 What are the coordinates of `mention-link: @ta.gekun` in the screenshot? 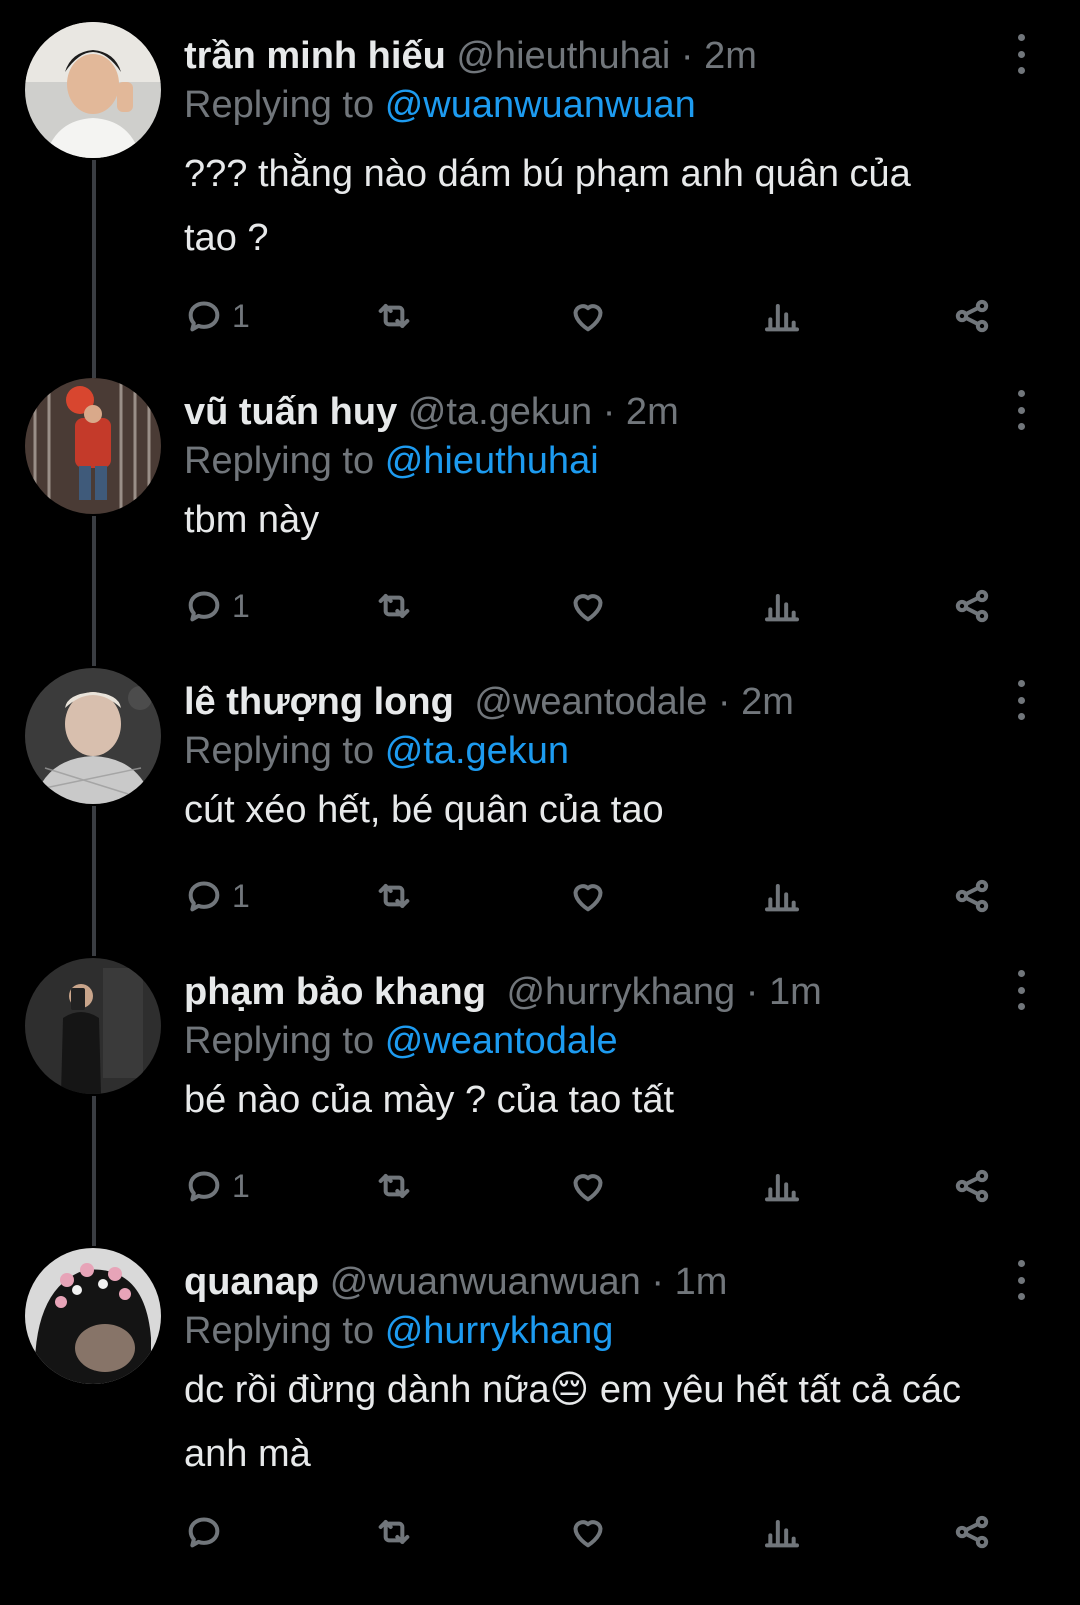 It's located at (477, 751).